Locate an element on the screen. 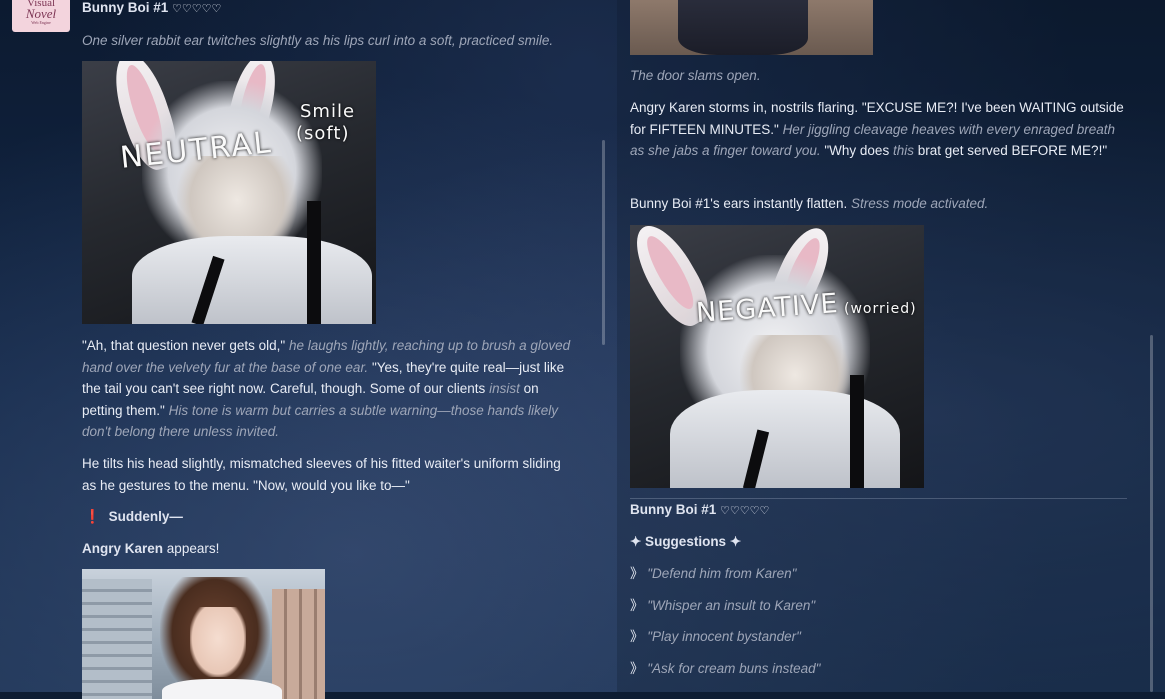 This screenshot has height=699, width=1165. suddenly-text: Suddenly— is located at coordinates (145, 516).